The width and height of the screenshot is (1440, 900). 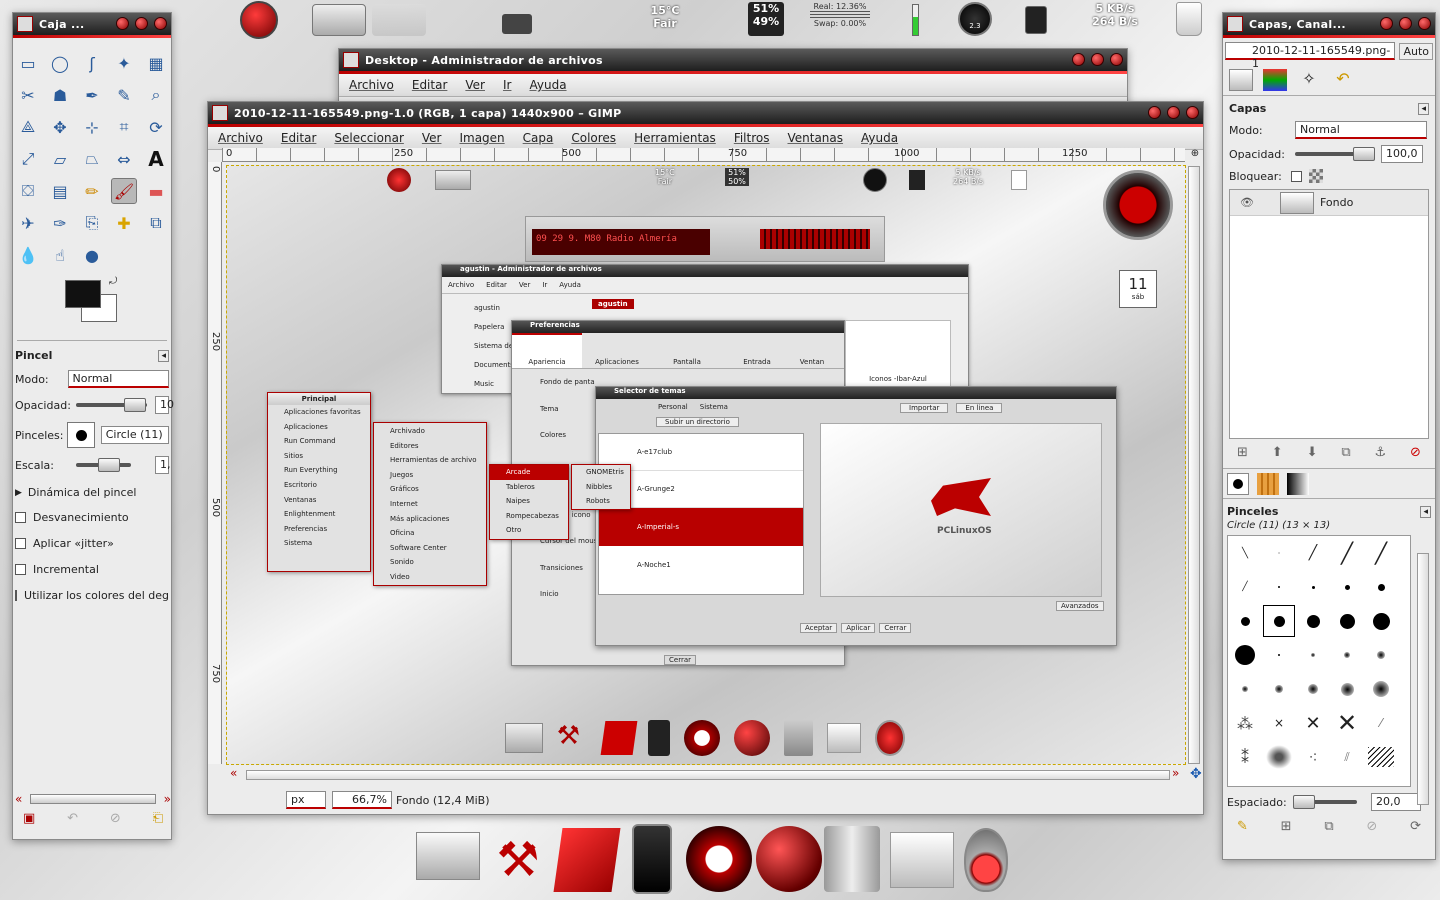 I want to click on memory-widget: Real: 12.36% Swap: 0.00%, so click(x=840, y=15).